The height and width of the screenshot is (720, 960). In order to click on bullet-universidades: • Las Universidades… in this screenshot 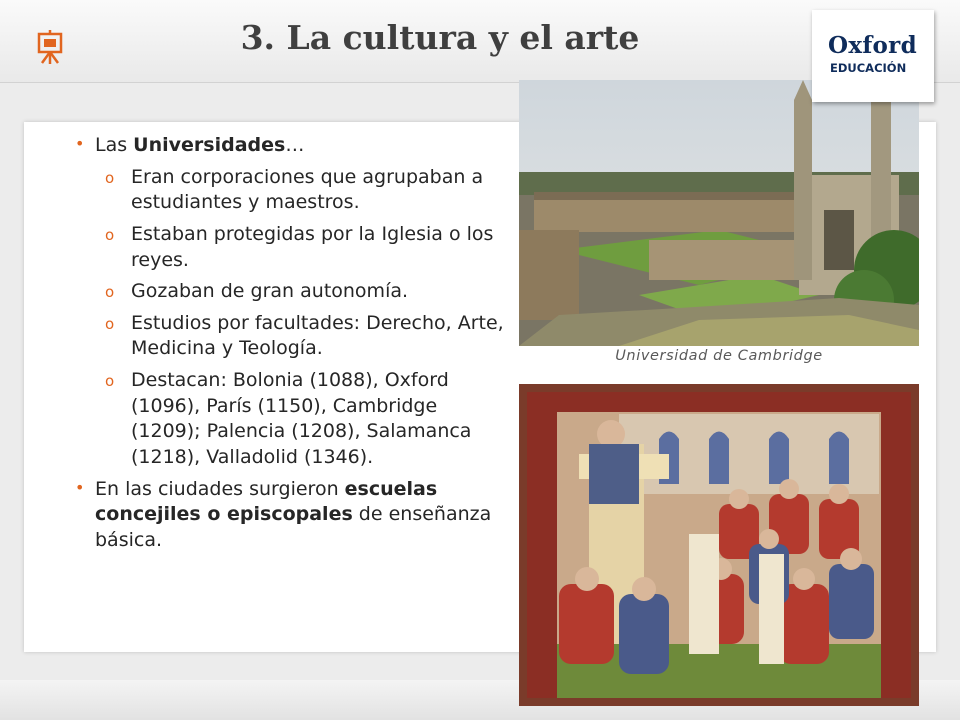, I will do `click(290, 146)`.